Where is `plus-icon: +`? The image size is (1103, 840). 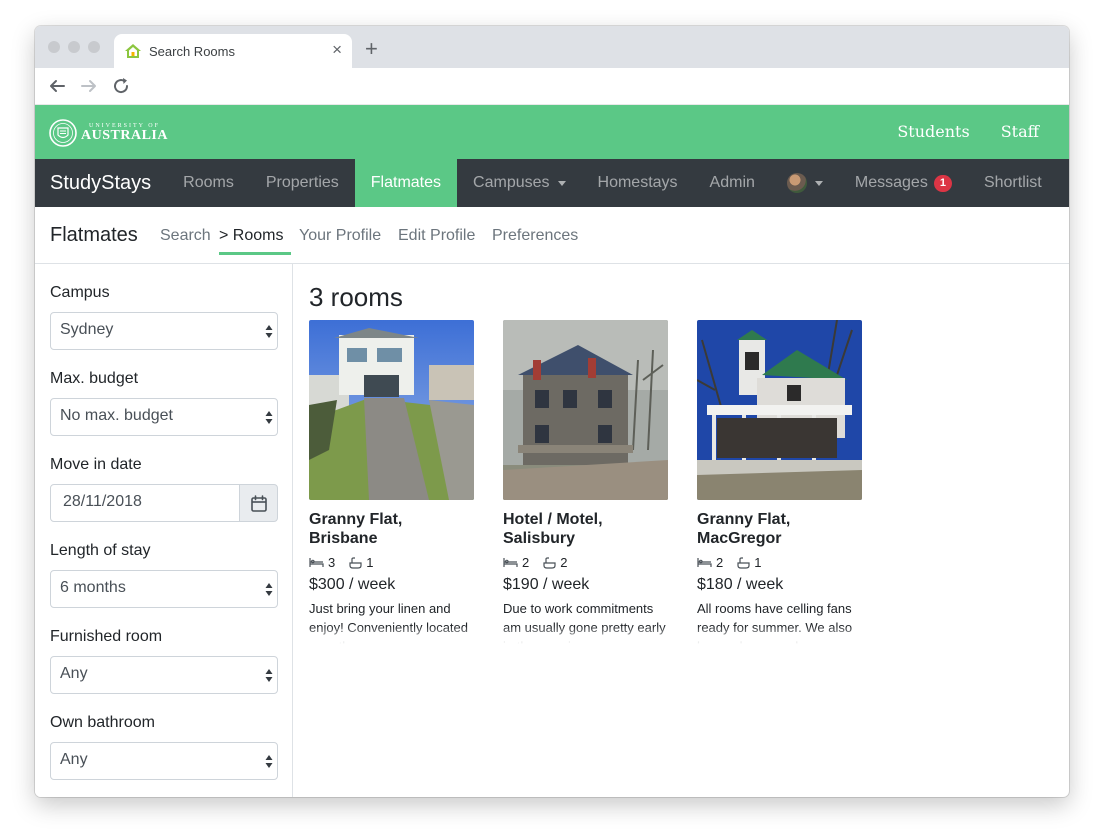
plus-icon: + is located at coordinates (371, 49).